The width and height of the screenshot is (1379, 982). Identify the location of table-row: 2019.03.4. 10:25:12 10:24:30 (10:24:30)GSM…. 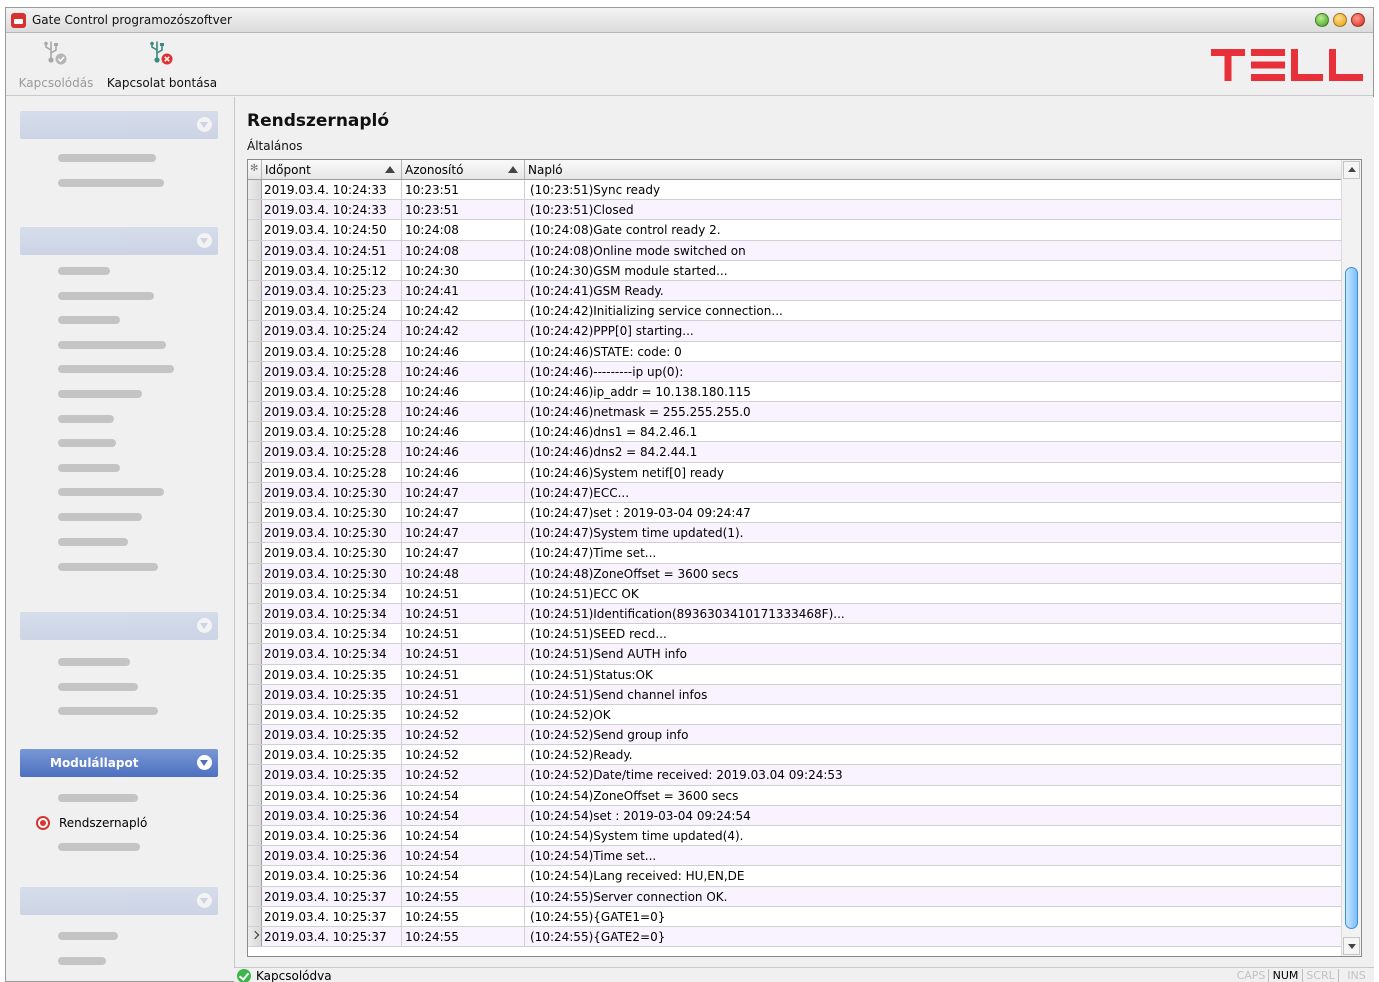
(794, 270).